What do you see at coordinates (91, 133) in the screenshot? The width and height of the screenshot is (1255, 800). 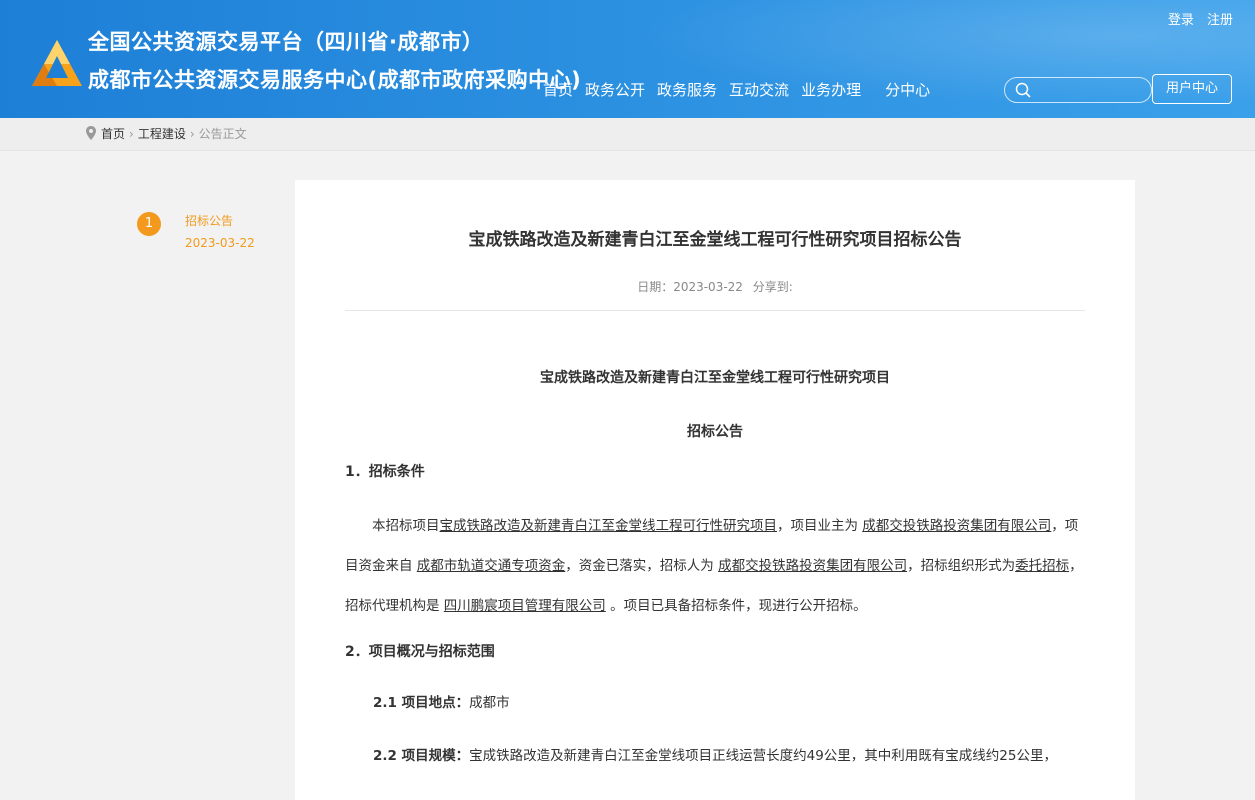 I see `location-pin-icon` at bounding box center [91, 133].